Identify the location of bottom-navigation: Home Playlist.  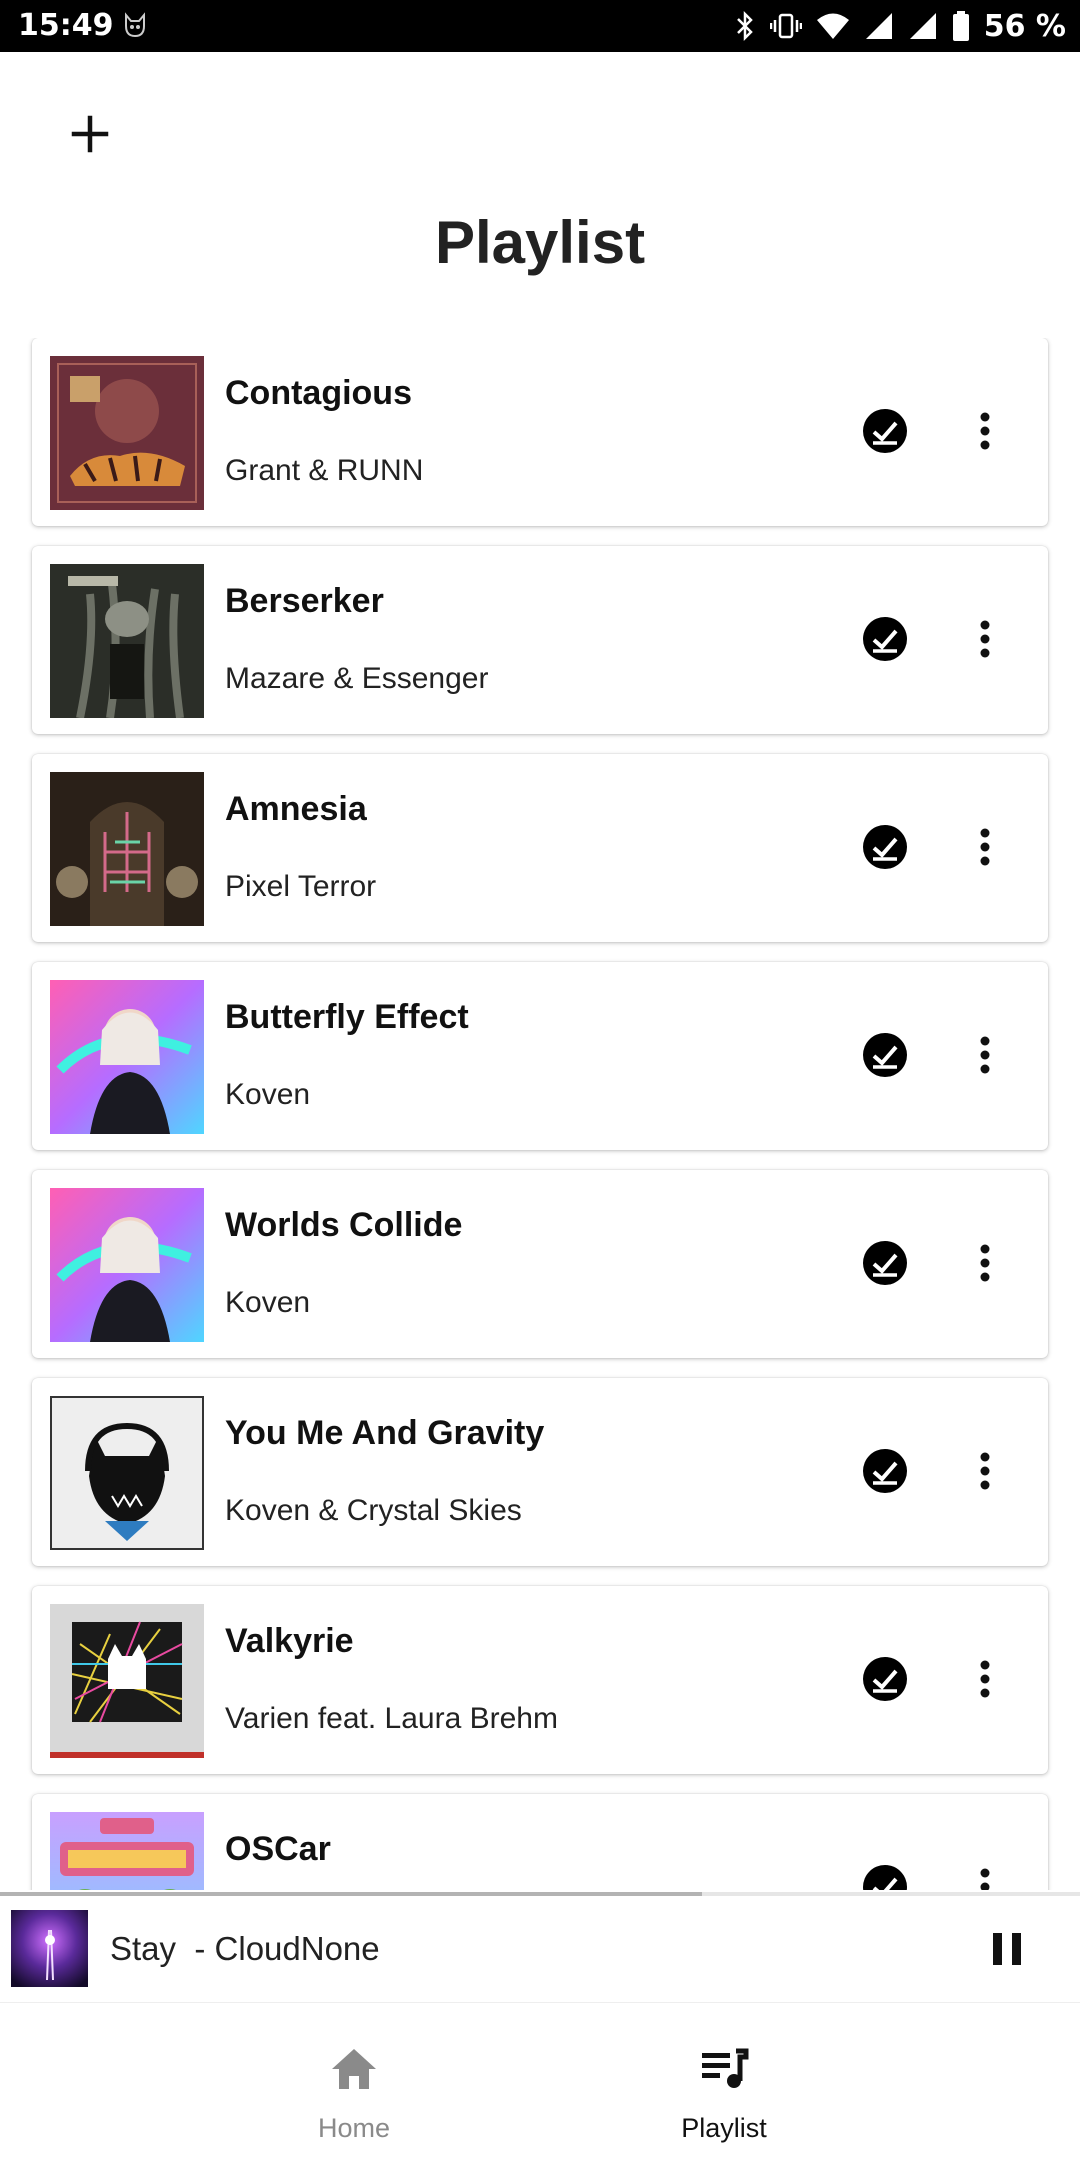
(540, 2081).